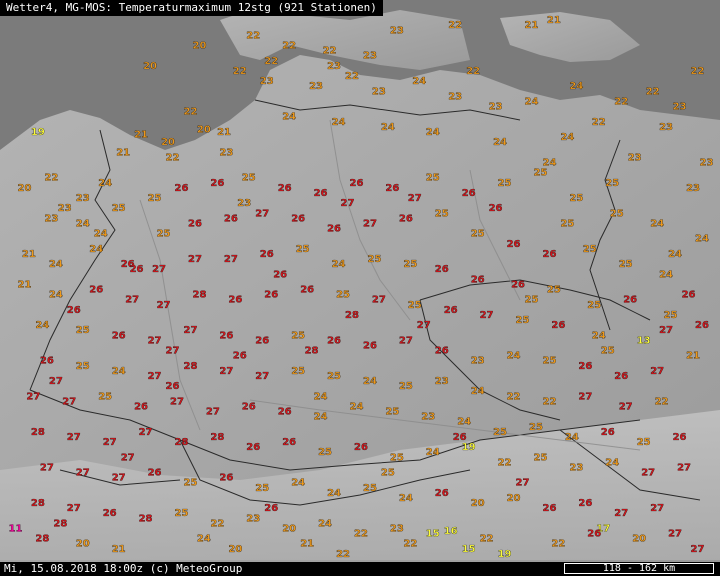  What do you see at coordinates (469, 549) in the screenshot?
I see `station-value: 15` at bounding box center [469, 549].